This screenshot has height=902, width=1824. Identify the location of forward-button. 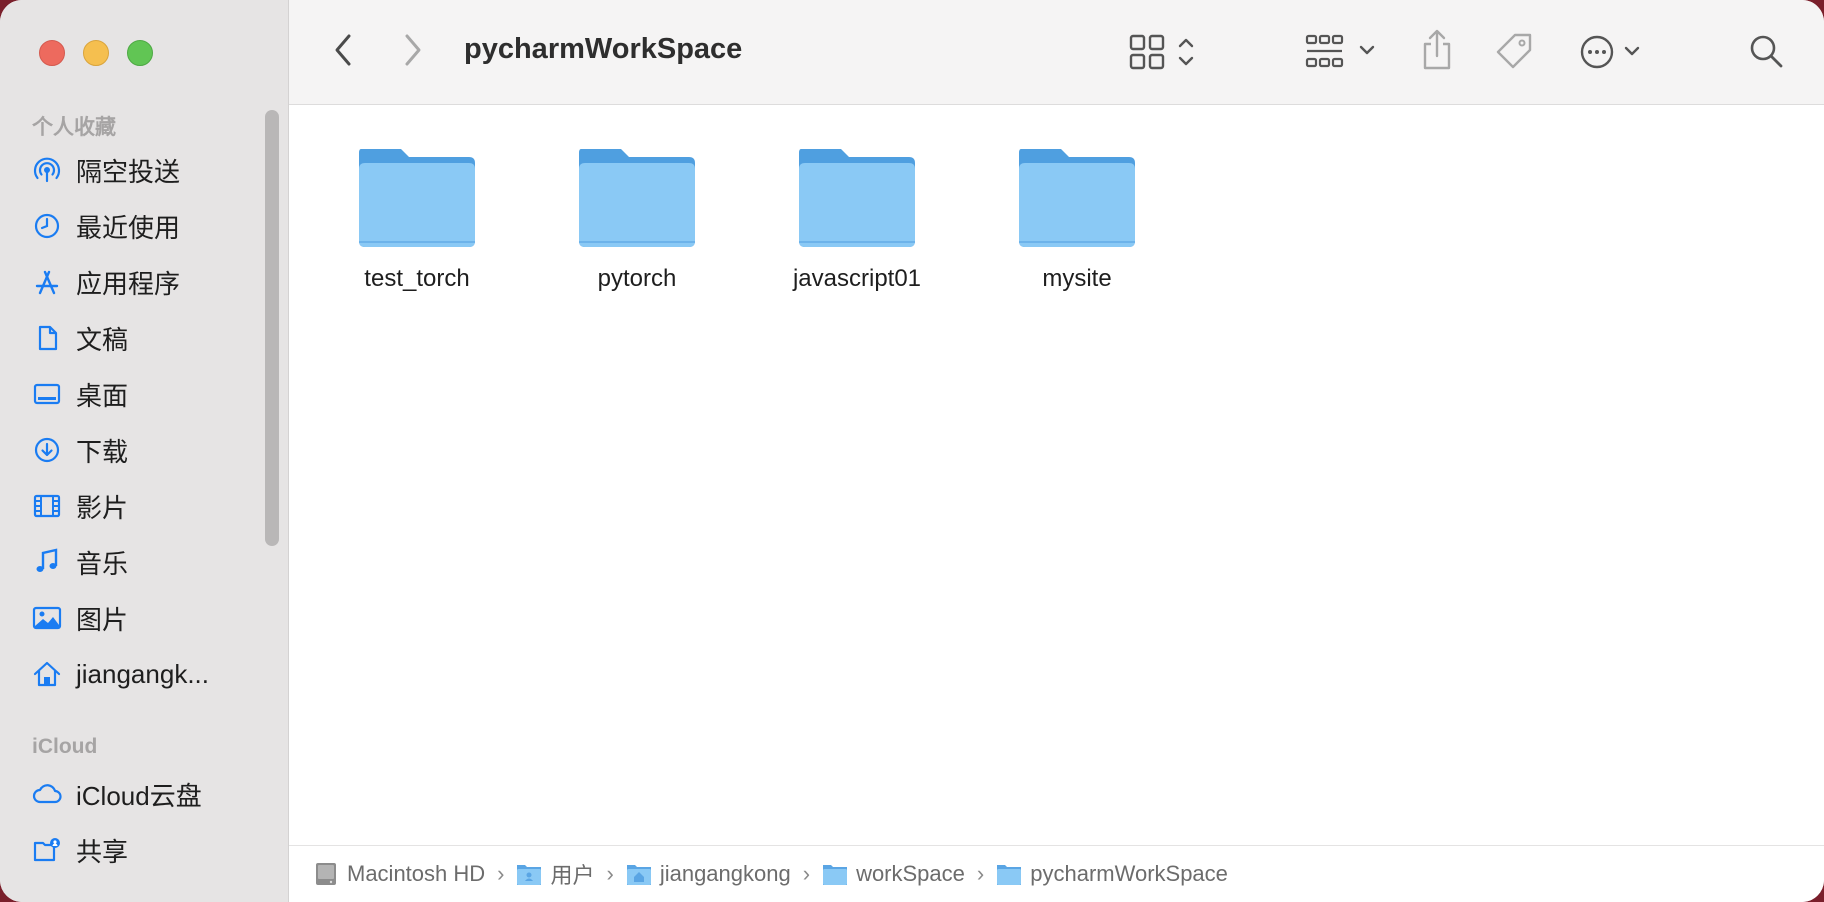
(413, 50).